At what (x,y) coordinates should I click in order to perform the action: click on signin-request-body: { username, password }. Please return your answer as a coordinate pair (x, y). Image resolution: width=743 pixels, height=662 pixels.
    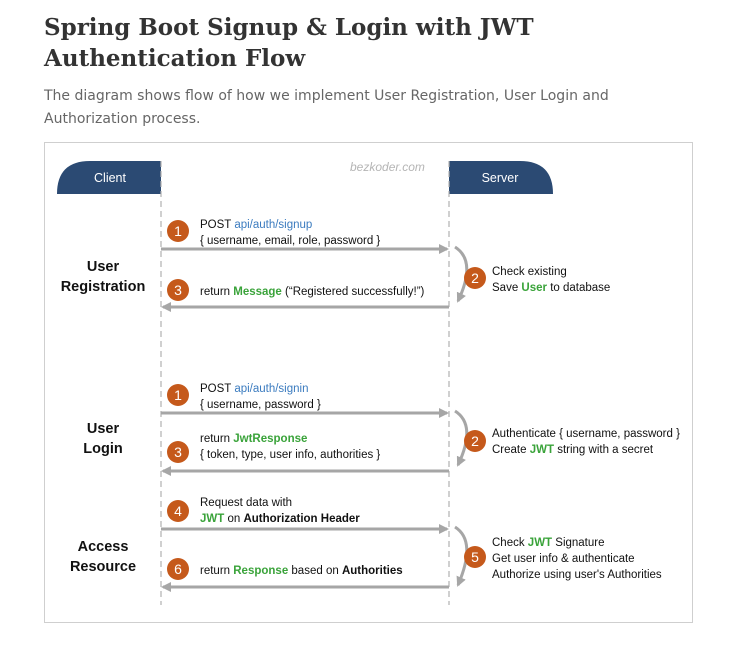
    Looking at the image, I should click on (260, 405).